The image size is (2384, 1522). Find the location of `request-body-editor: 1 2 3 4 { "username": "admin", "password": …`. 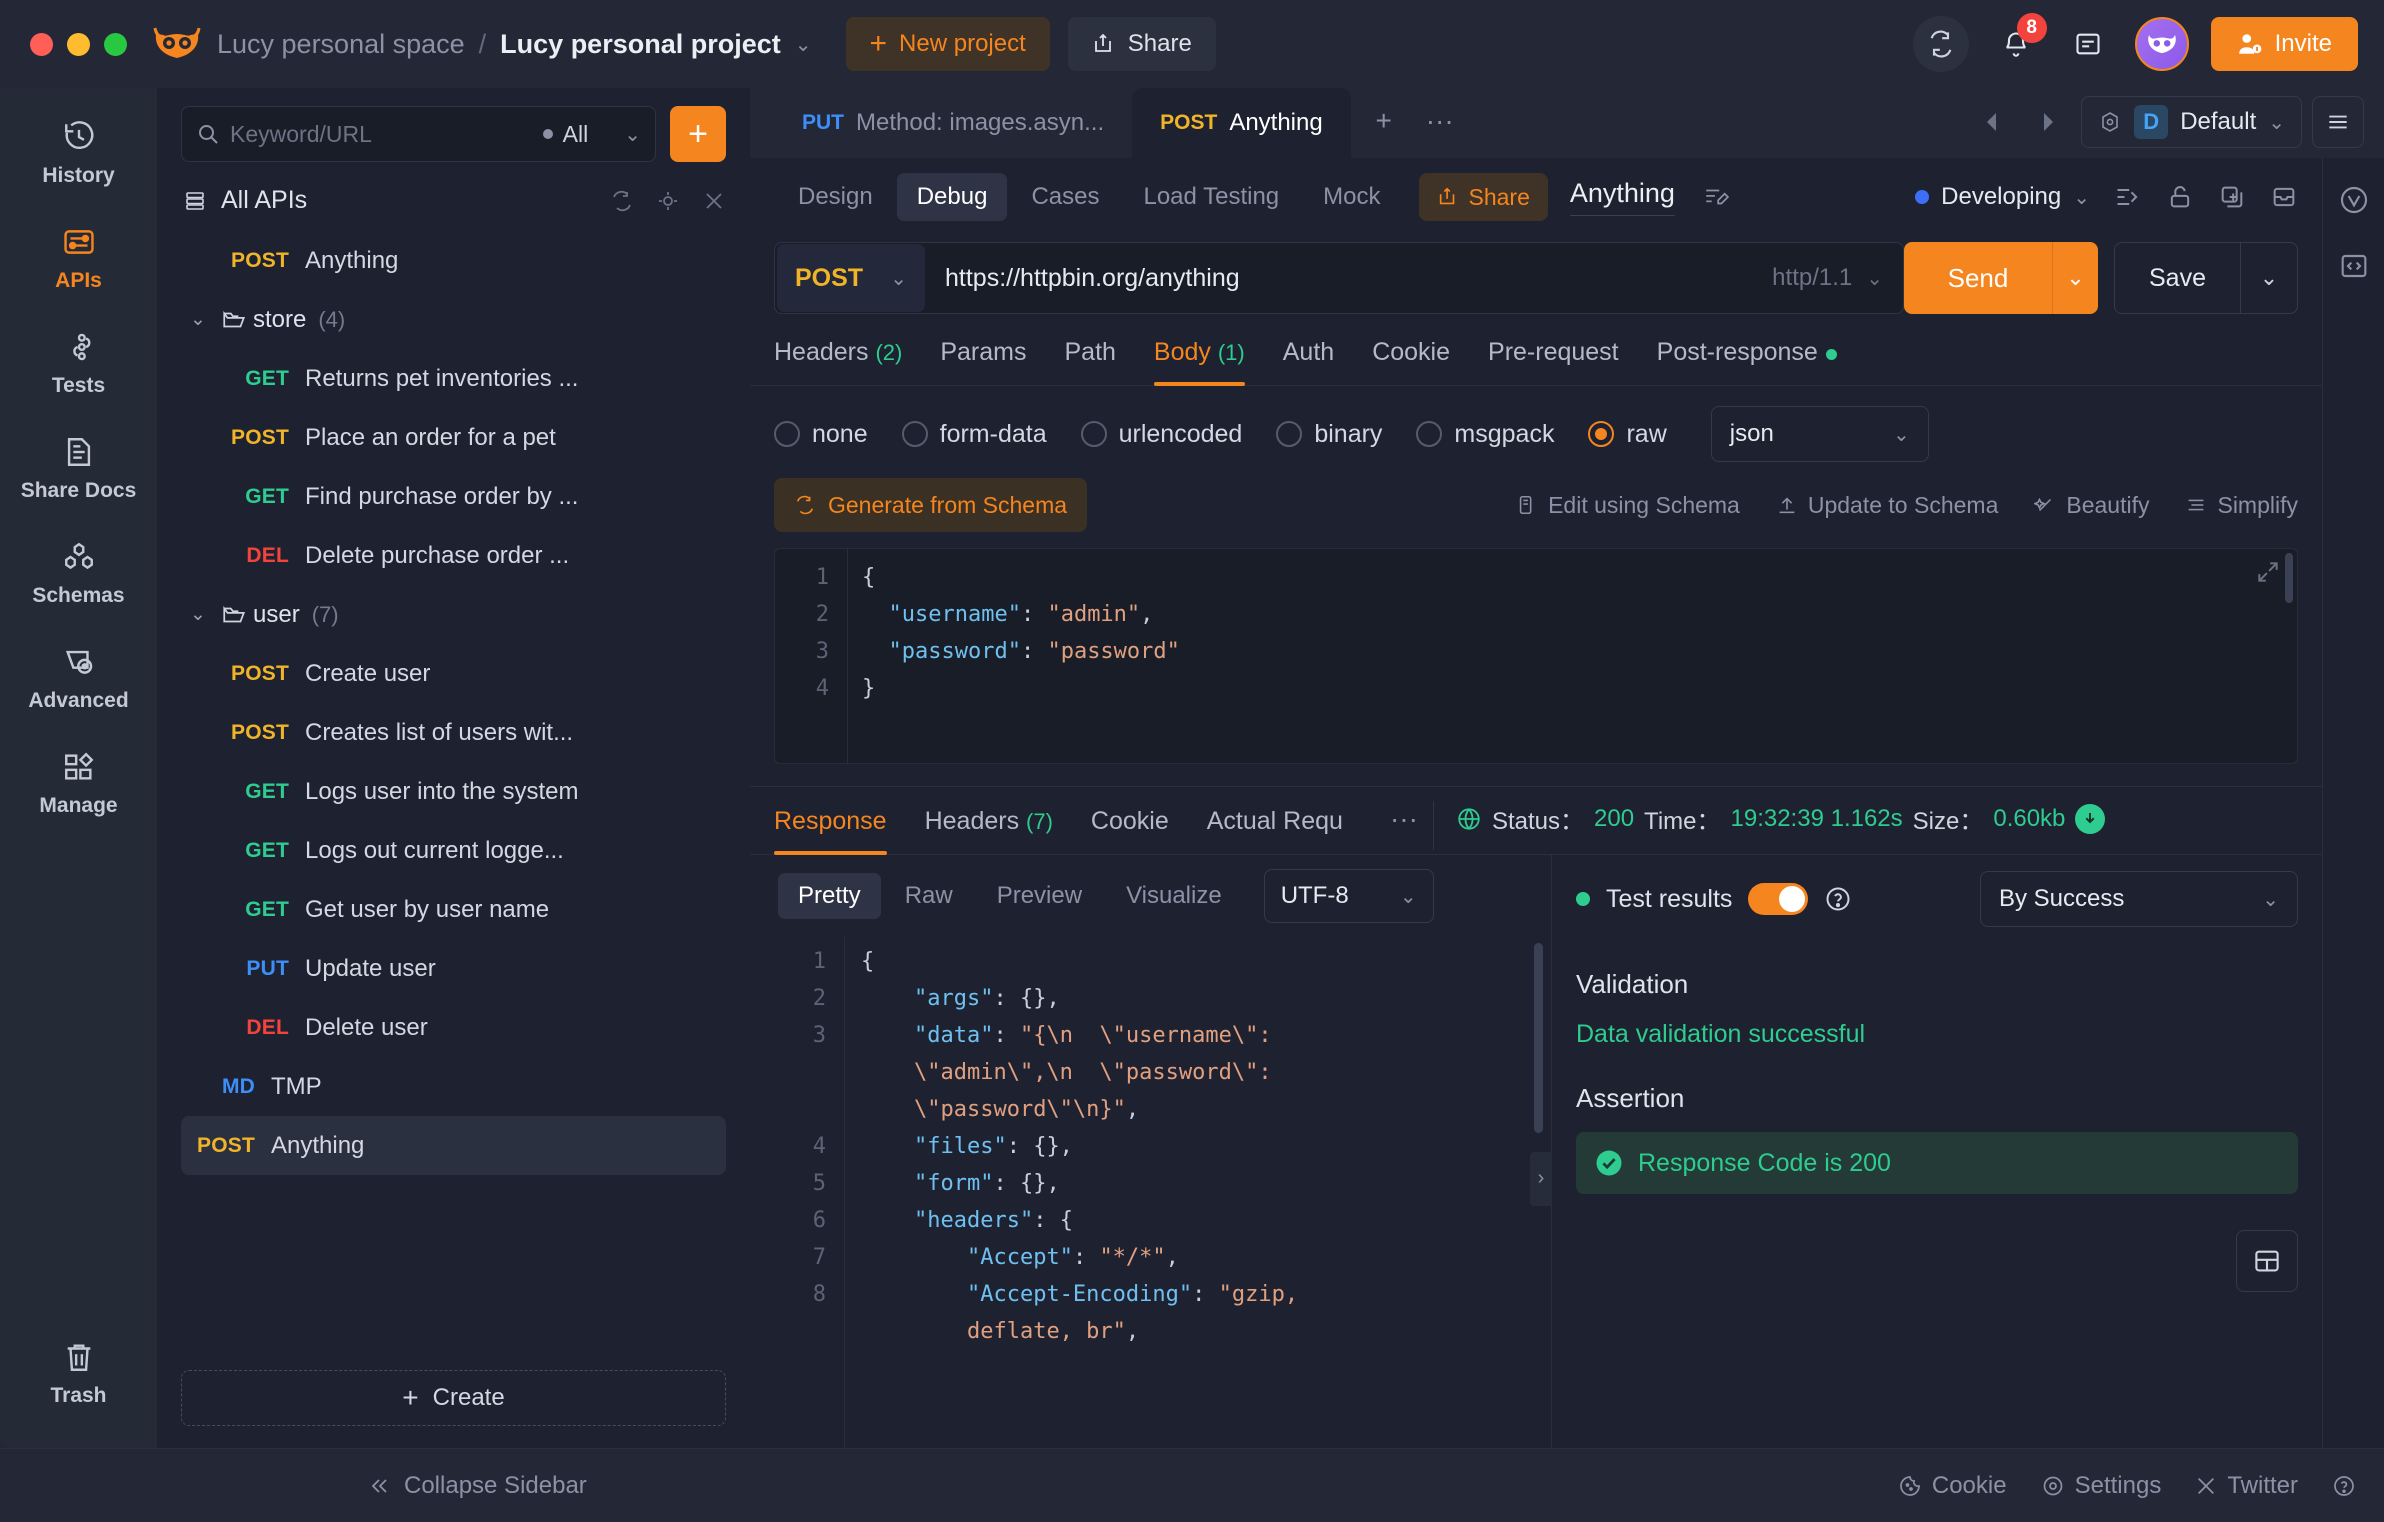

request-body-editor: 1 2 3 4 { "username": "admin", "password": … is located at coordinates (1536, 656).